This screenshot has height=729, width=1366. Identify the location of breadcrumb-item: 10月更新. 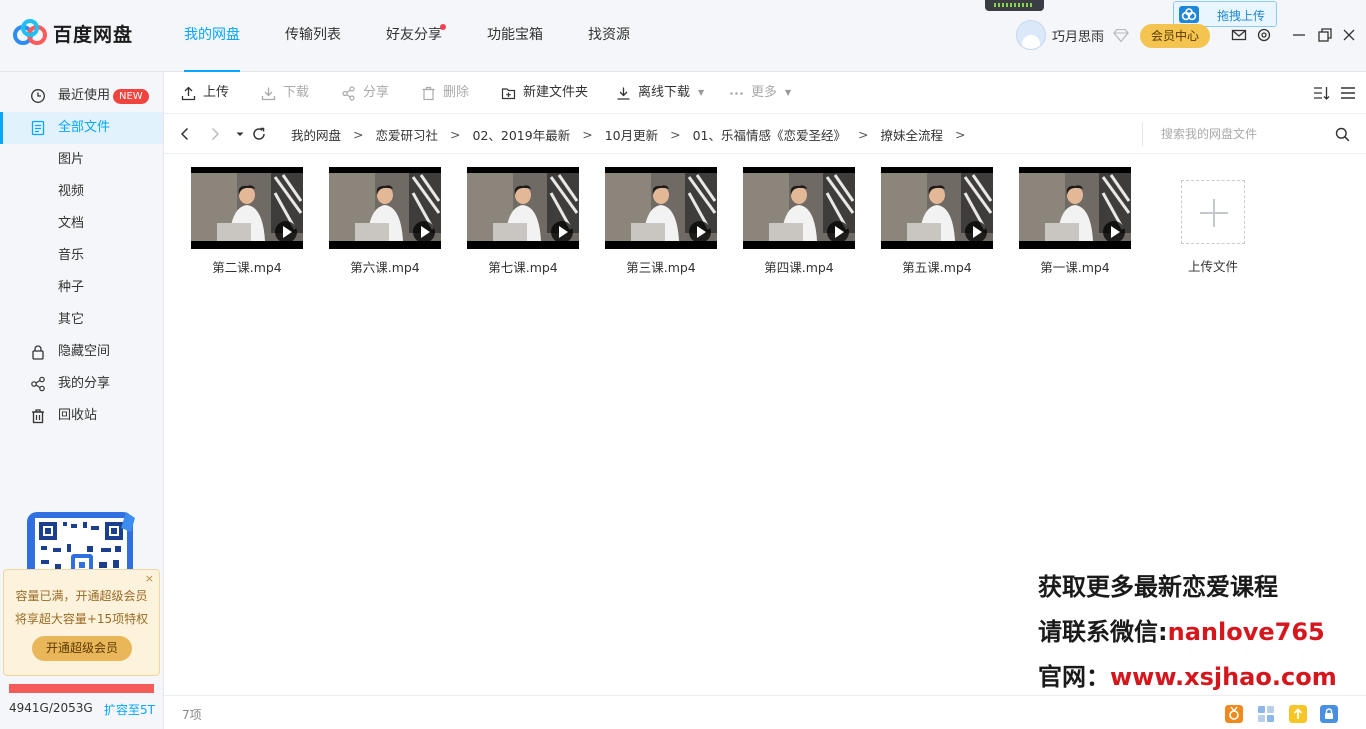
(631, 134).